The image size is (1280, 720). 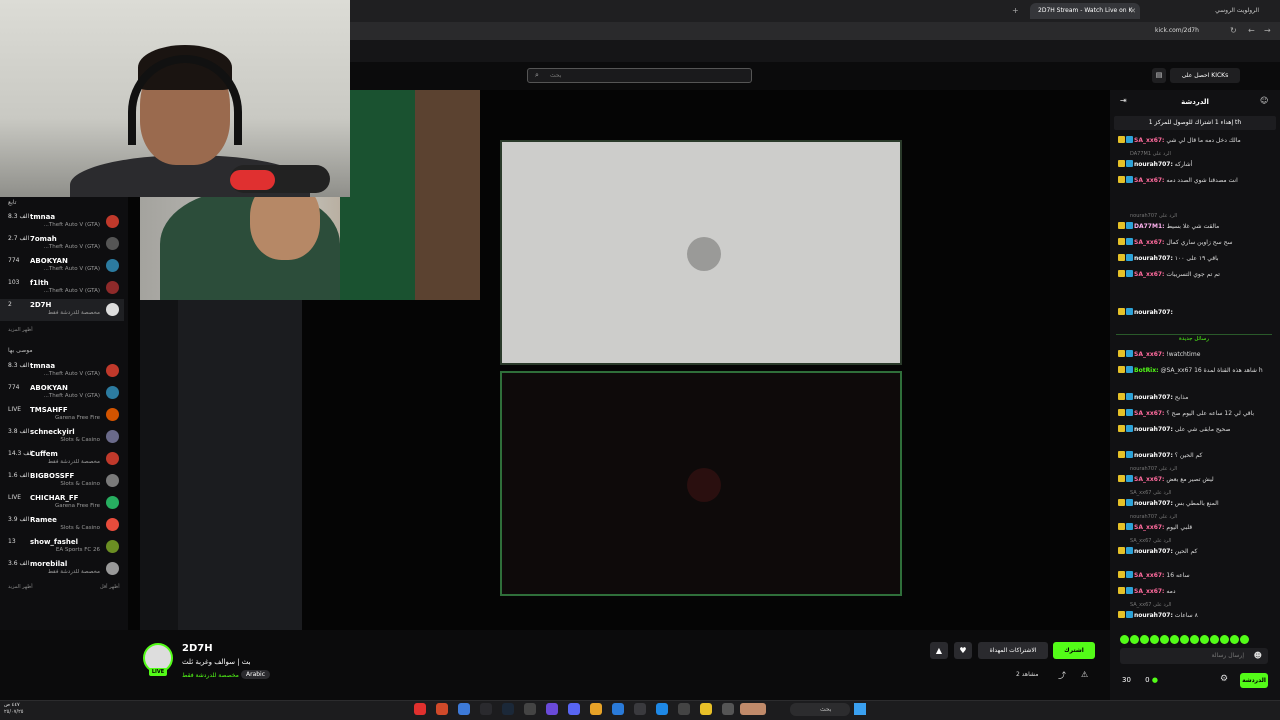 What do you see at coordinates (1084, 674) in the screenshot?
I see `report-icon: ⚠` at bounding box center [1084, 674].